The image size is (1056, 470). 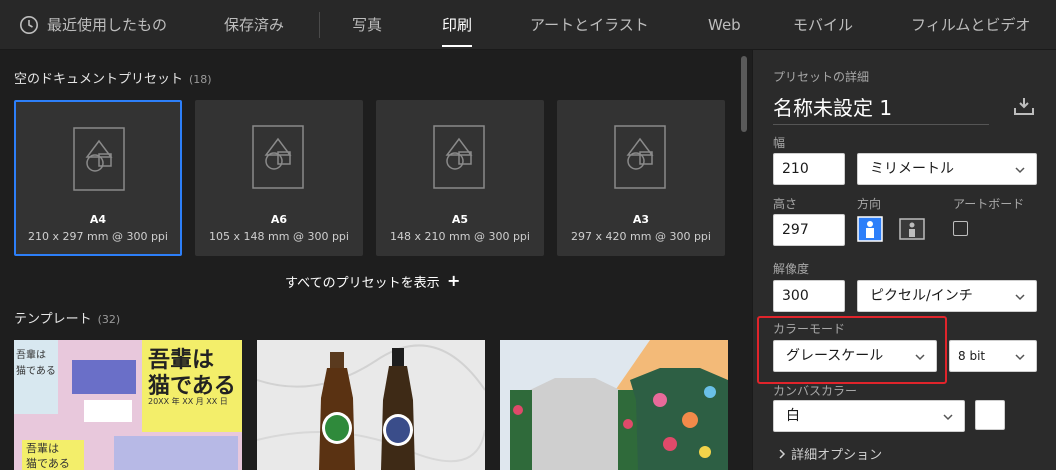 What do you see at coordinates (821, 77) in the screenshot?
I see `preset-details-heading: プリセットの詳細` at bounding box center [821, 77].